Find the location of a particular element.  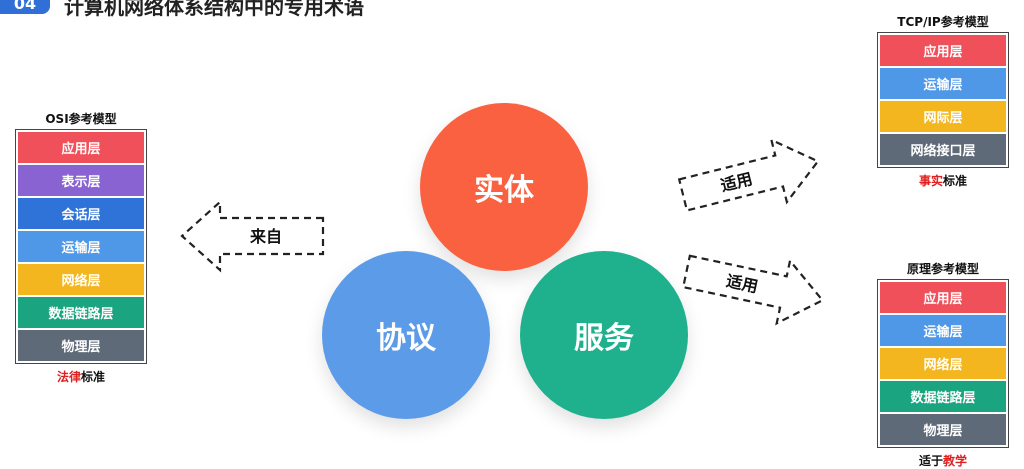

section-badge: 04 is located at coordinates (25, 7).